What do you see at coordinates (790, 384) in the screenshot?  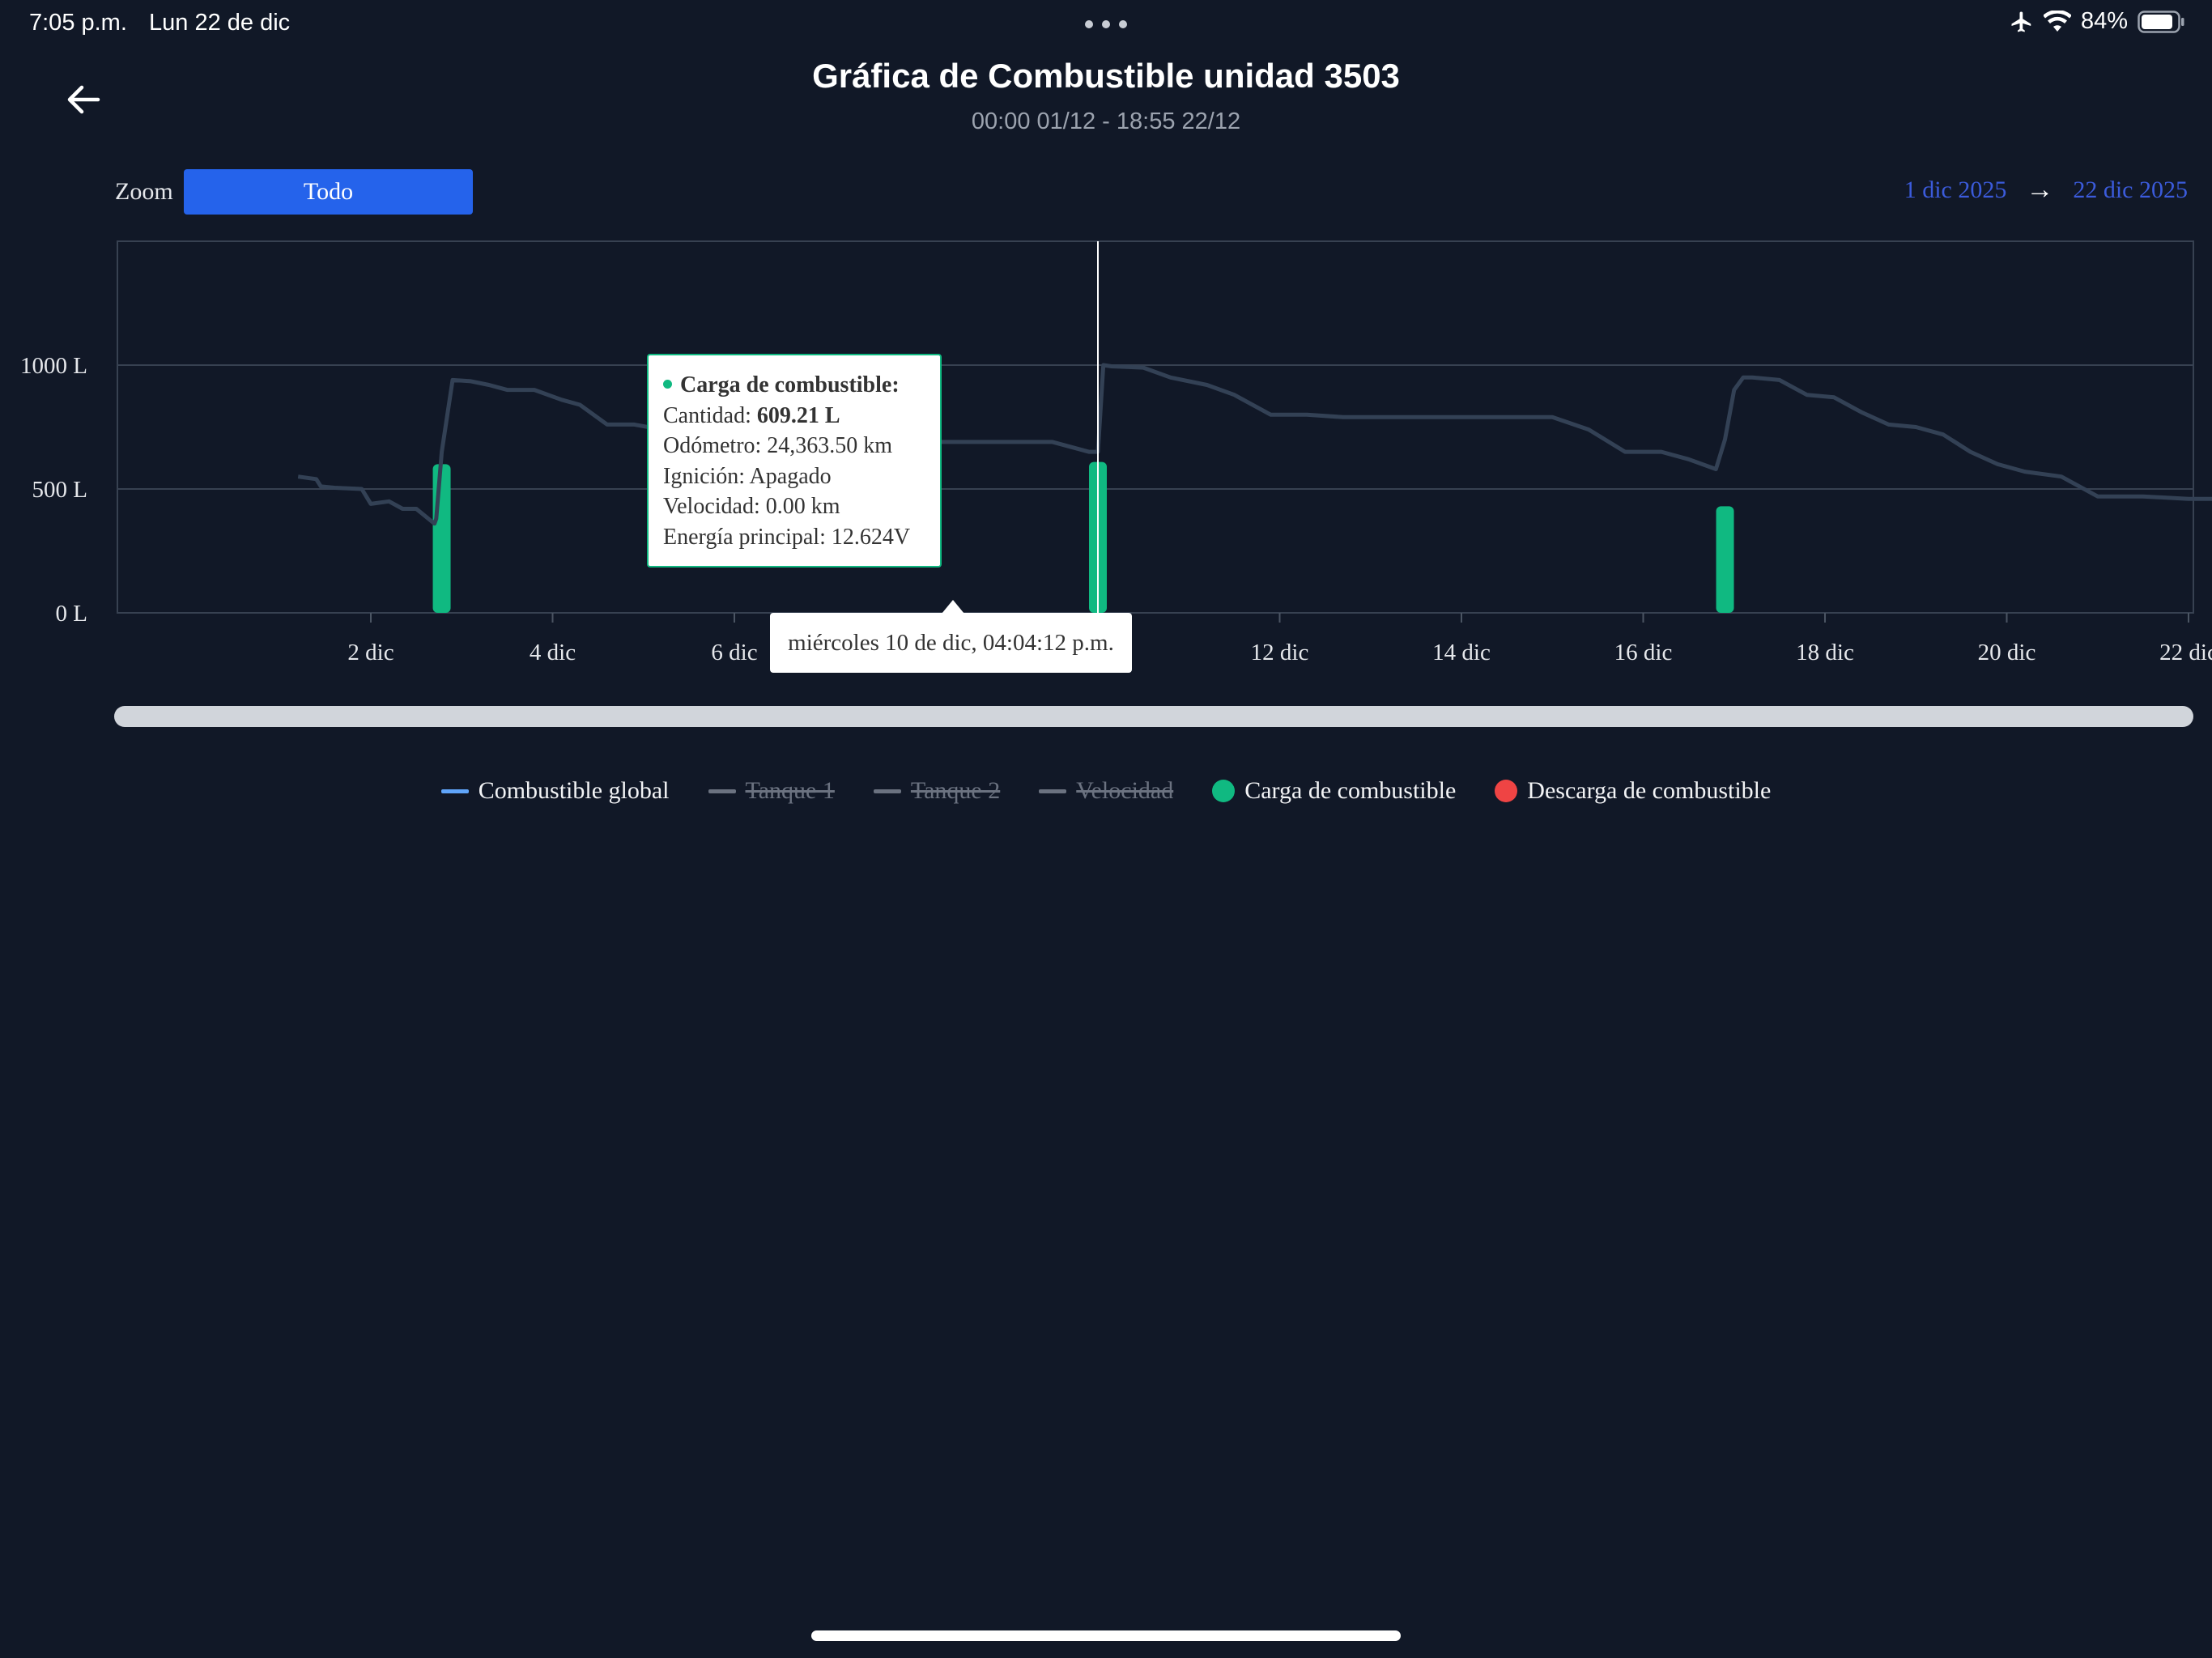 I see `tooltip-title: Carga de combustible:` at bounding box center [790, 384].